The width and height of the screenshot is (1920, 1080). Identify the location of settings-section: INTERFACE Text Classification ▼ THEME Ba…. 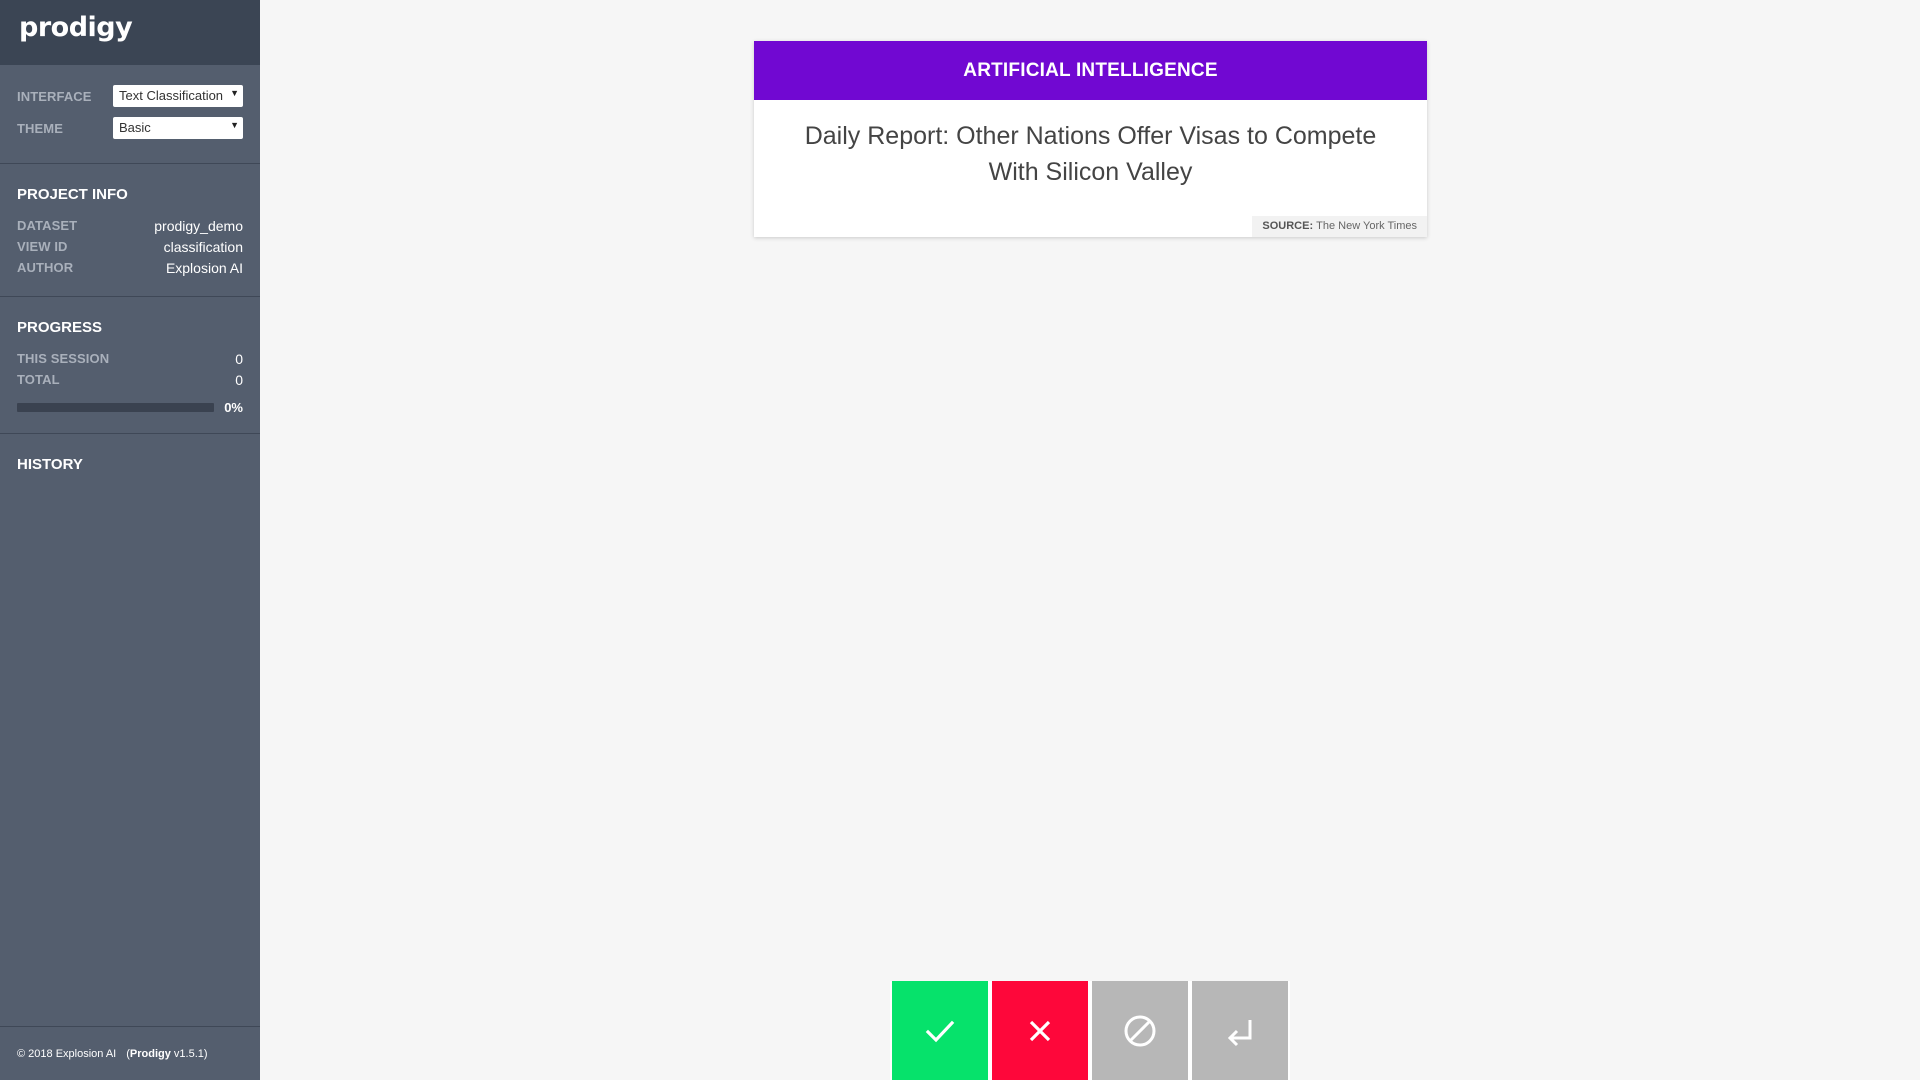
(130, 114).